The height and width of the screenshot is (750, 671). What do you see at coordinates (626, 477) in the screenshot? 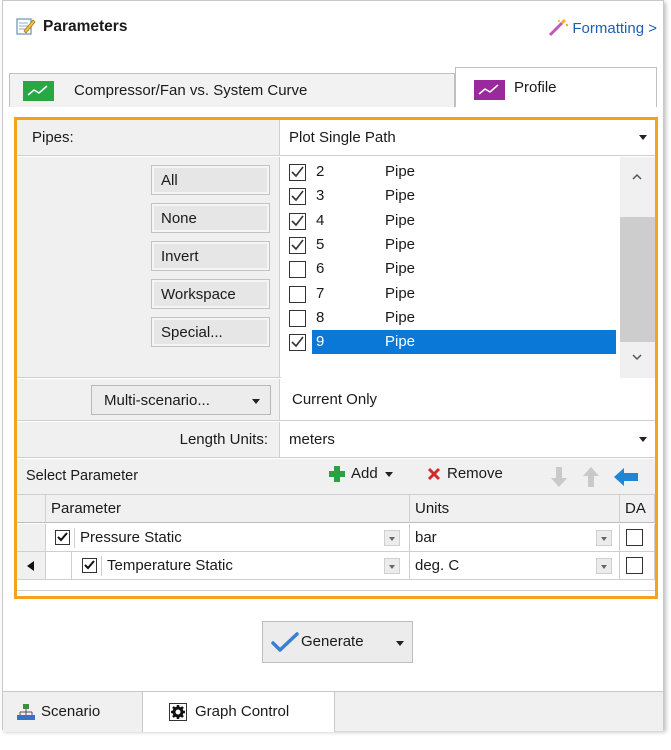
I see `back-arrow-icon` at bounding box center [626, 477].